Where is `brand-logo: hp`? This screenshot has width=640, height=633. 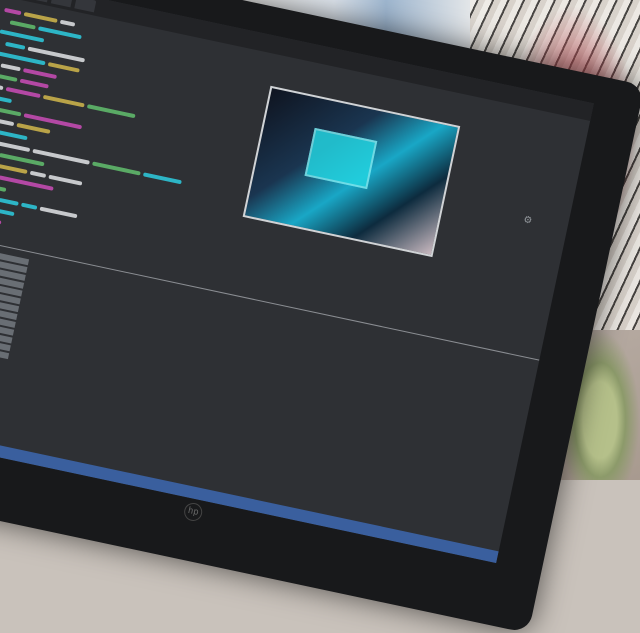
brand-logo: hp is located at coordinates (193, 512).